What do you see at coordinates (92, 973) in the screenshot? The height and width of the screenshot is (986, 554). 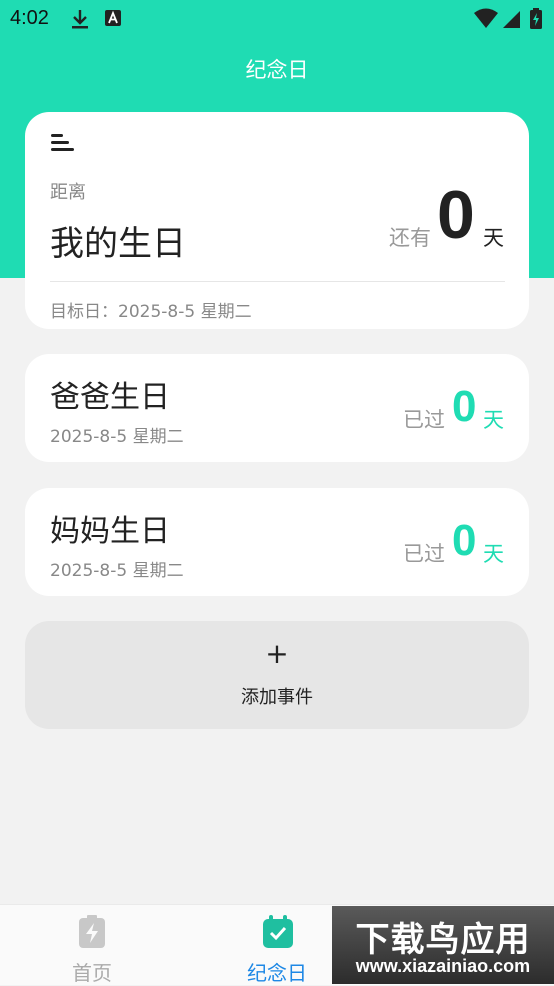 I see `nav-label-home: 首页` at bounding box center [92, 973].